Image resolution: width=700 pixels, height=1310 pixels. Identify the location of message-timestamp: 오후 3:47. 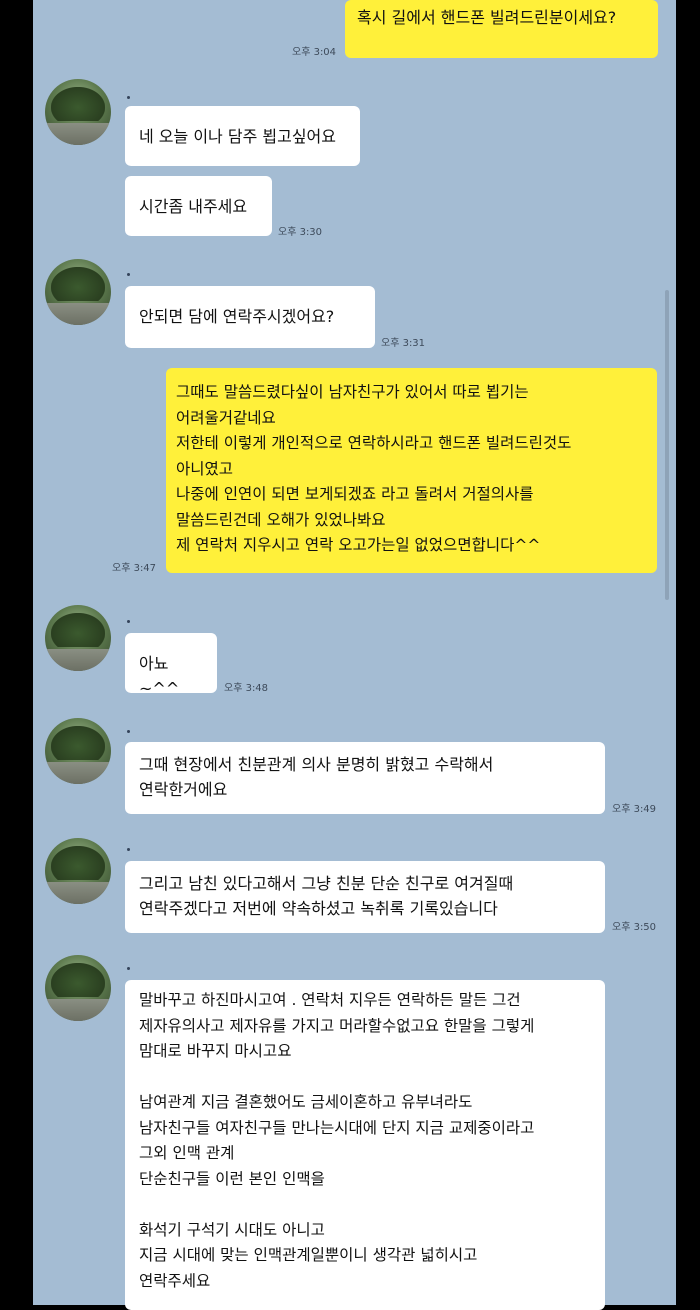
(134, 568).